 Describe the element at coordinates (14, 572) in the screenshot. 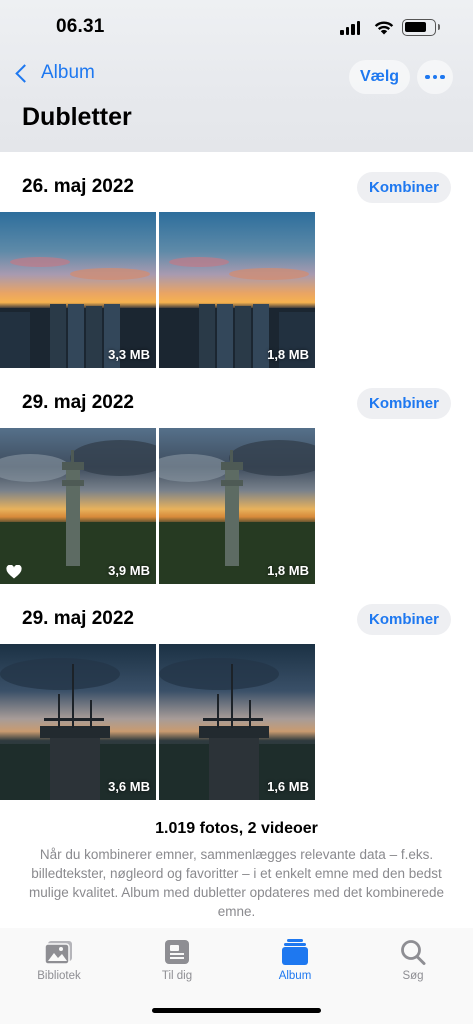

I see `favorite-heart-icon` at that location.